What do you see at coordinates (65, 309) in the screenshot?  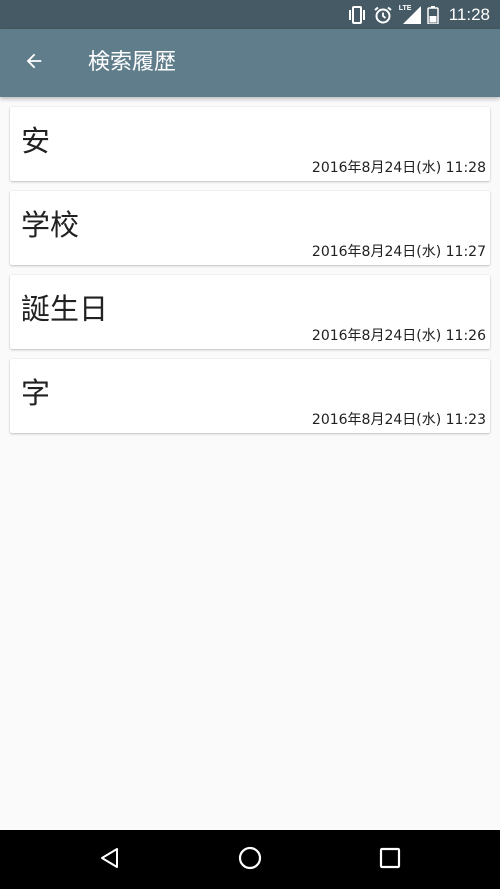 I see `history-word: 誕生日` at bounding box center [65, 309].